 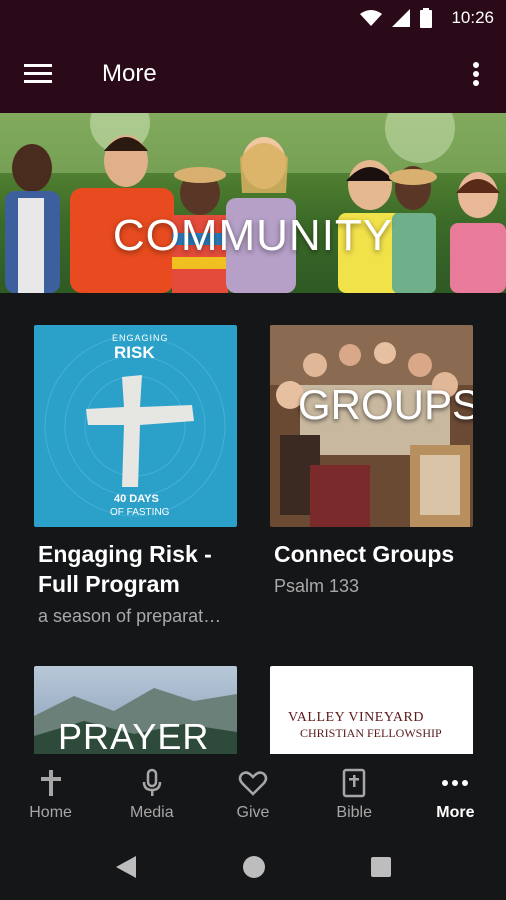 I want to click on cellular-signal-icon, so click(x=401, y=18).